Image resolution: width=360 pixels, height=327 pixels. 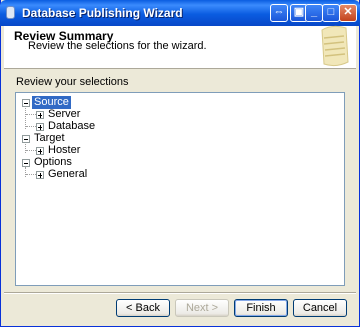 What do you see at coordinates (102, 13) in the screenshot?
I see `window-title: Database Publishing Wizard` at bounding box center [102, 13].